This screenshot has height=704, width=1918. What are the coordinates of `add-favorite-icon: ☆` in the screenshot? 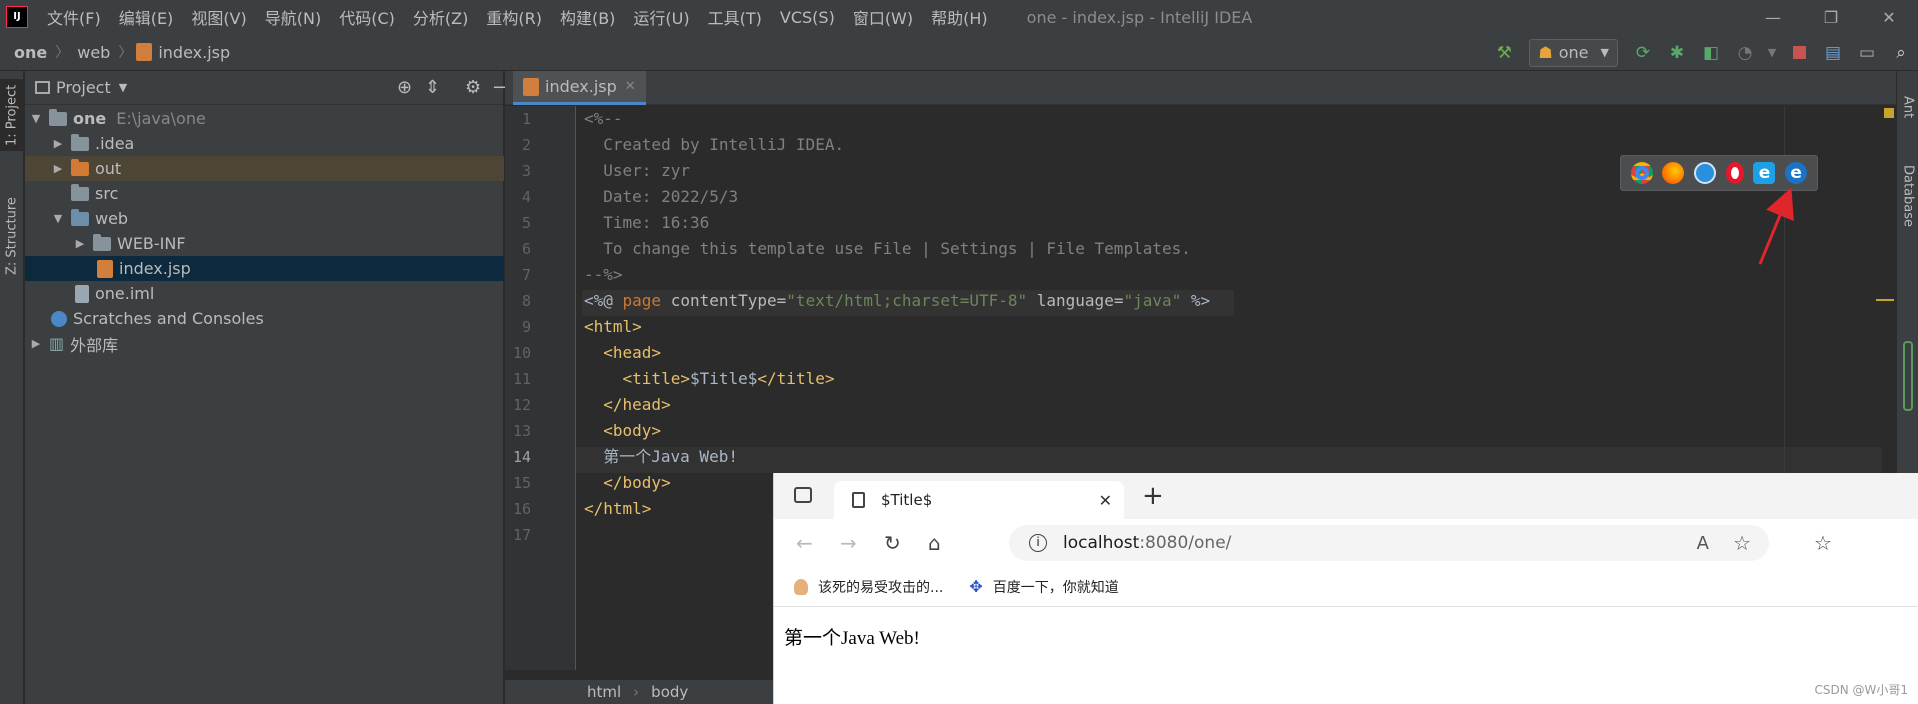 It's located at (1742, 543).